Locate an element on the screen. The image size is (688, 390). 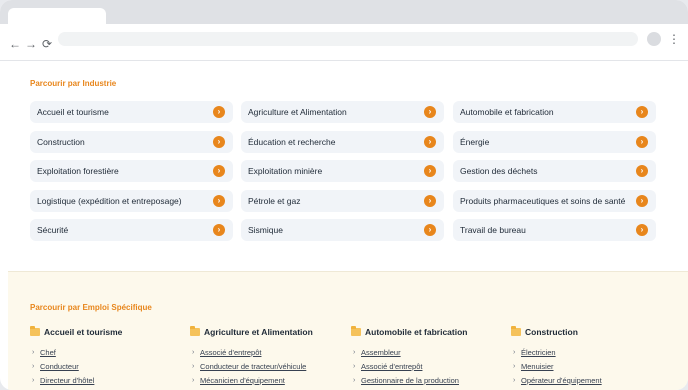
job-group-header: Construction is located at coordinates (586, 333).